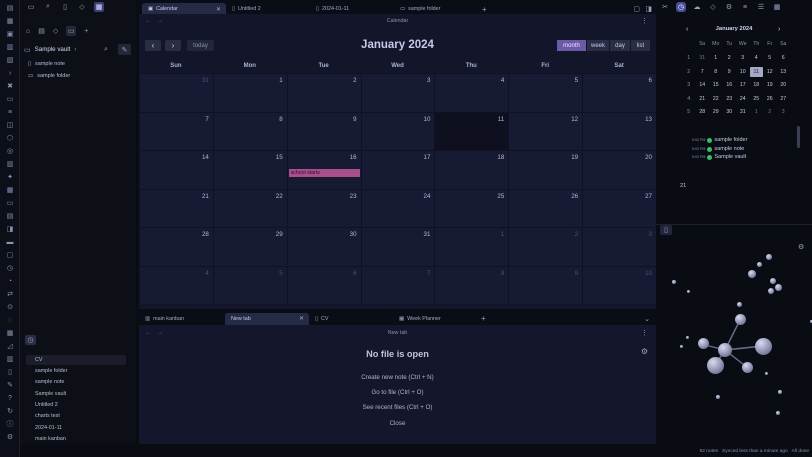  Describe the element at coordinates (719, 157) in the screenshot. I see `note-list-item: 5:02 PM Sample vault` at that location.